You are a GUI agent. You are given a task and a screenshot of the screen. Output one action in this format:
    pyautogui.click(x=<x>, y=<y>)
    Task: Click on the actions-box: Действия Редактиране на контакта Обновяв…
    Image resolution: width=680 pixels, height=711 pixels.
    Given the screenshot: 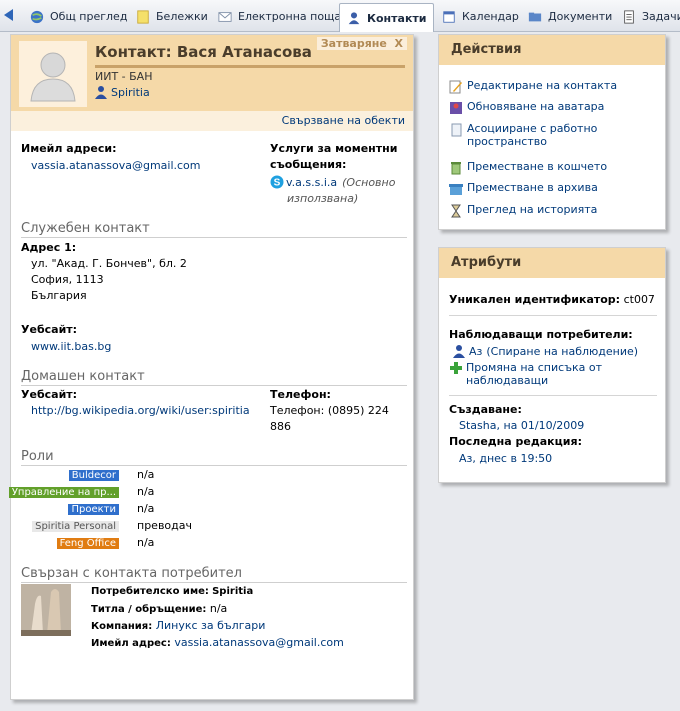 What is the action you would take?
    pyautogui.click(x=552, y=132)
    